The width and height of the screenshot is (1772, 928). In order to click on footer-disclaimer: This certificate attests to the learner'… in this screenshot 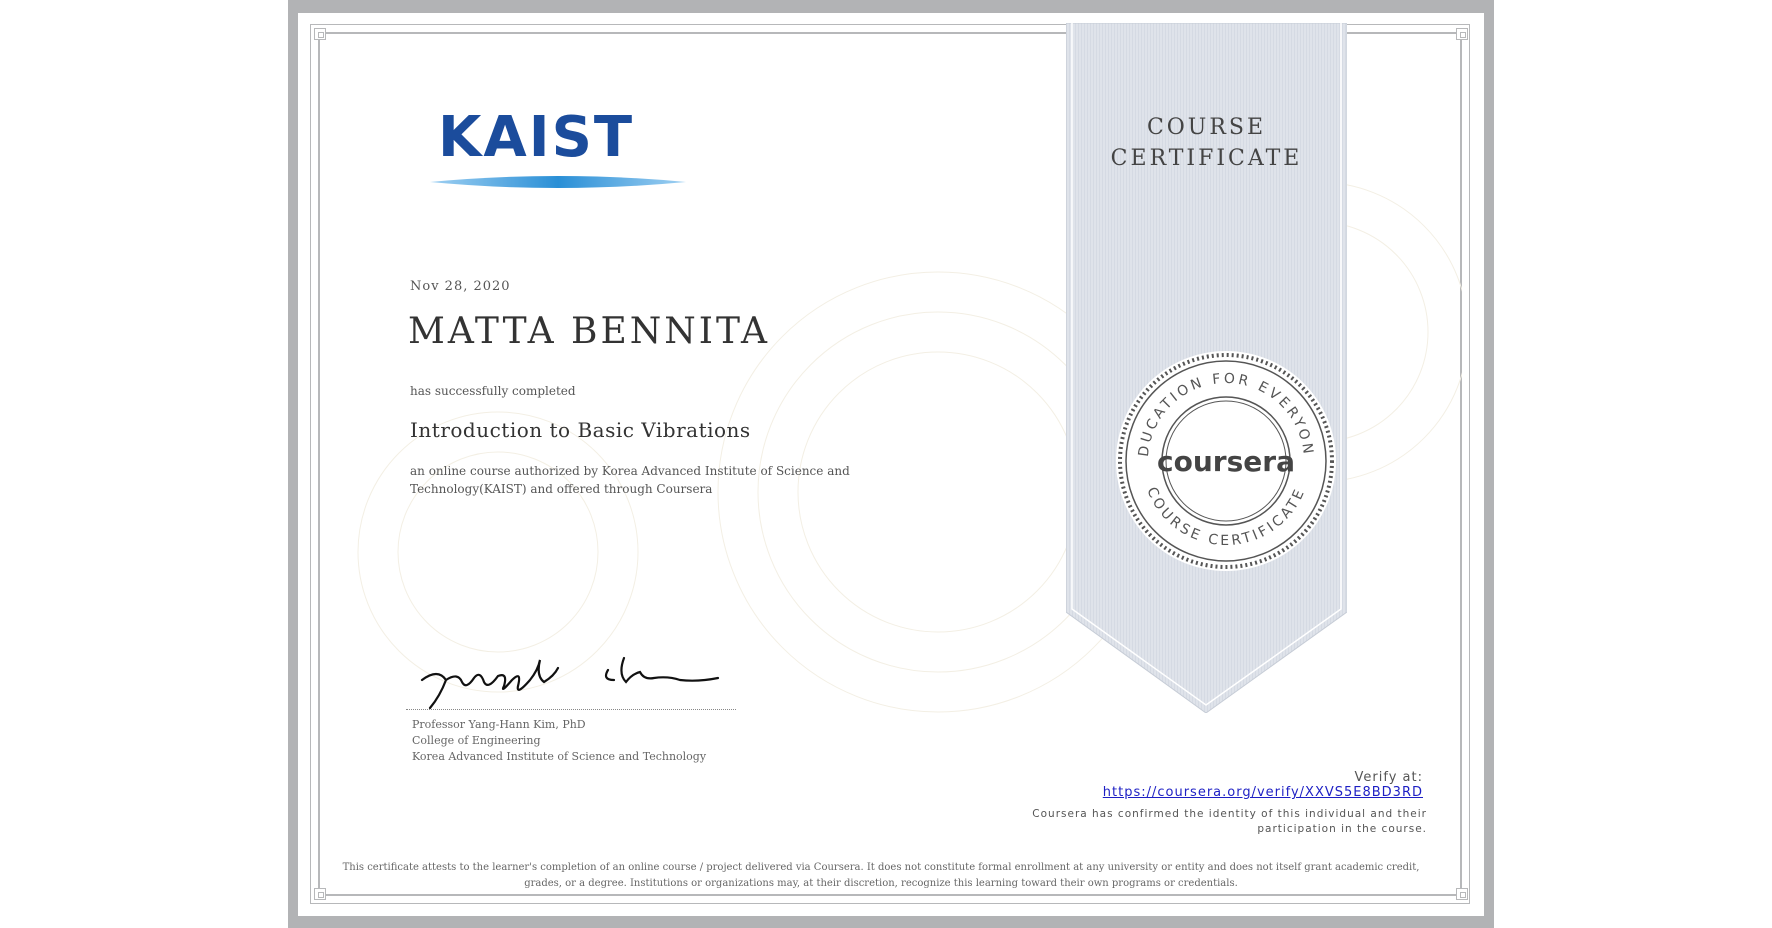, I will do `click(881, 875)`.